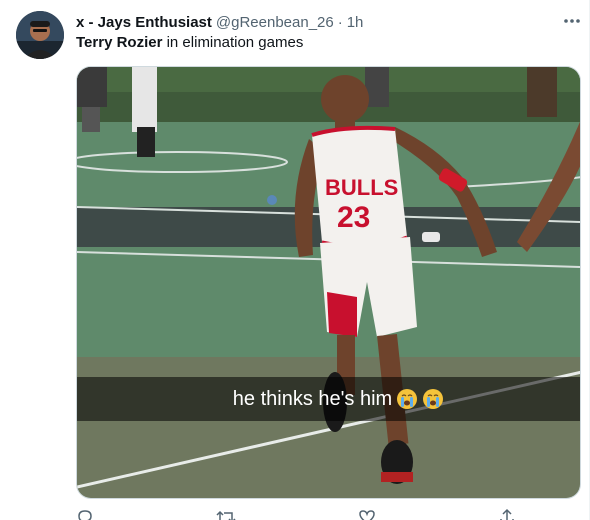 The width and height of the screenshot is (590, 520). What do you see at coordinates (275, 22) in the screenshot?
I see `user-handle: @gReenbean_26` at bounding box center [275, 22].